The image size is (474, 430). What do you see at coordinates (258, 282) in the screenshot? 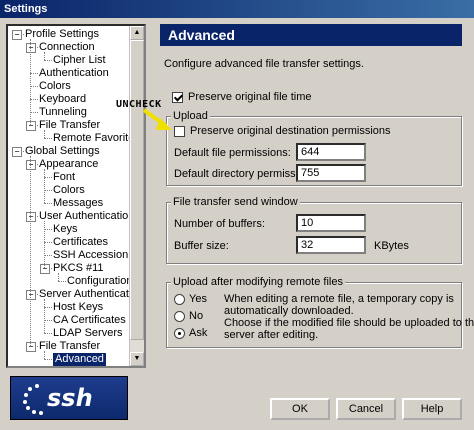
I see `after-modify-legend: Upload after modifying remote files` at bounding box center [258, 282].